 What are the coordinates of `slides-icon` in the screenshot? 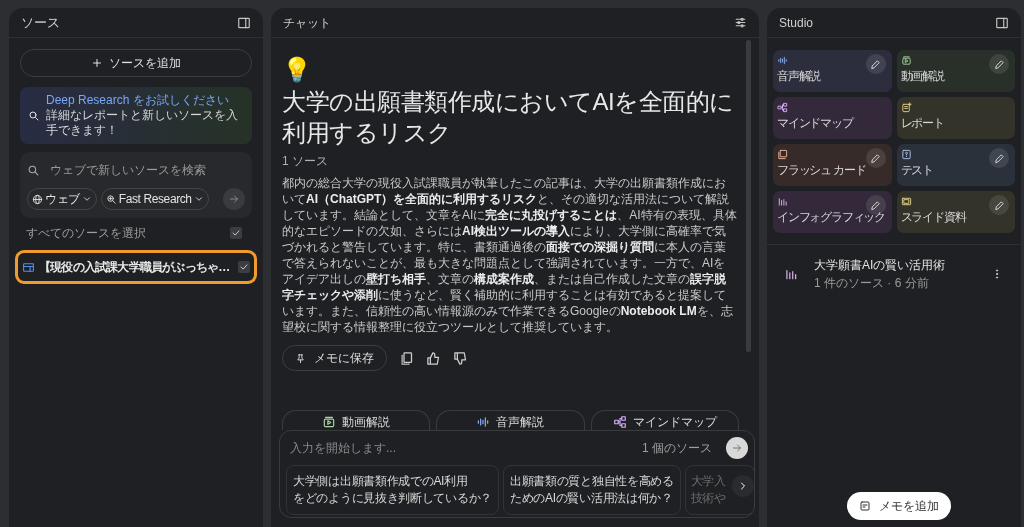 It's located at (906, 201).